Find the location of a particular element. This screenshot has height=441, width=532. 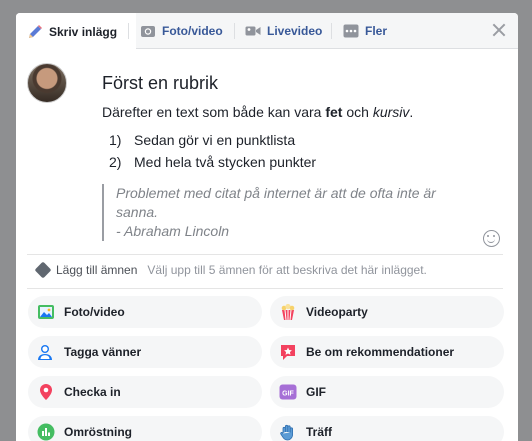

composer-tabs: Skriv inlägg Foto/video Livevideo Fler is located at coordinates (267, 31).